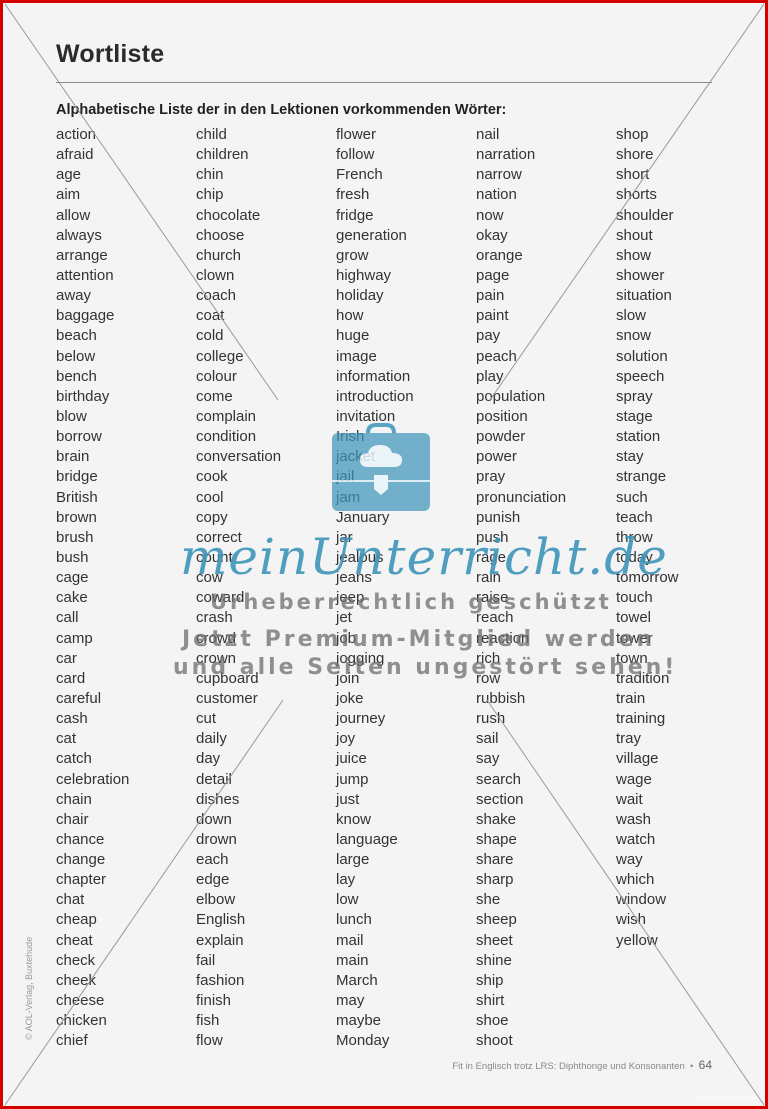  What do you see at coordinates (492, 316) in the screenshot?
I see `word-item: paint` at bounding box center [492, 316].